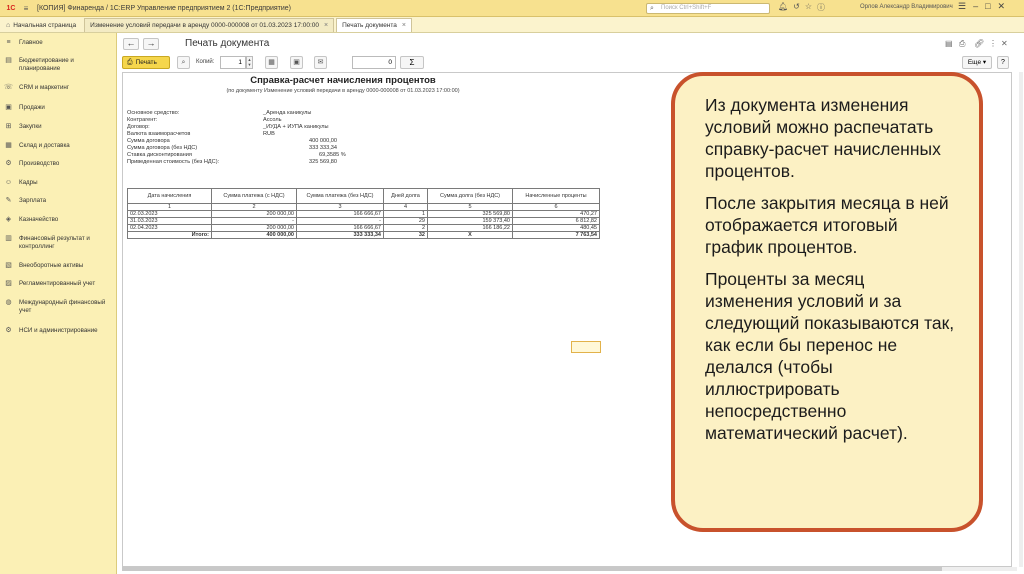  Describe the element at coordinates (987, 6) in the screenshot. I see `maximize-icon: □` at that location.